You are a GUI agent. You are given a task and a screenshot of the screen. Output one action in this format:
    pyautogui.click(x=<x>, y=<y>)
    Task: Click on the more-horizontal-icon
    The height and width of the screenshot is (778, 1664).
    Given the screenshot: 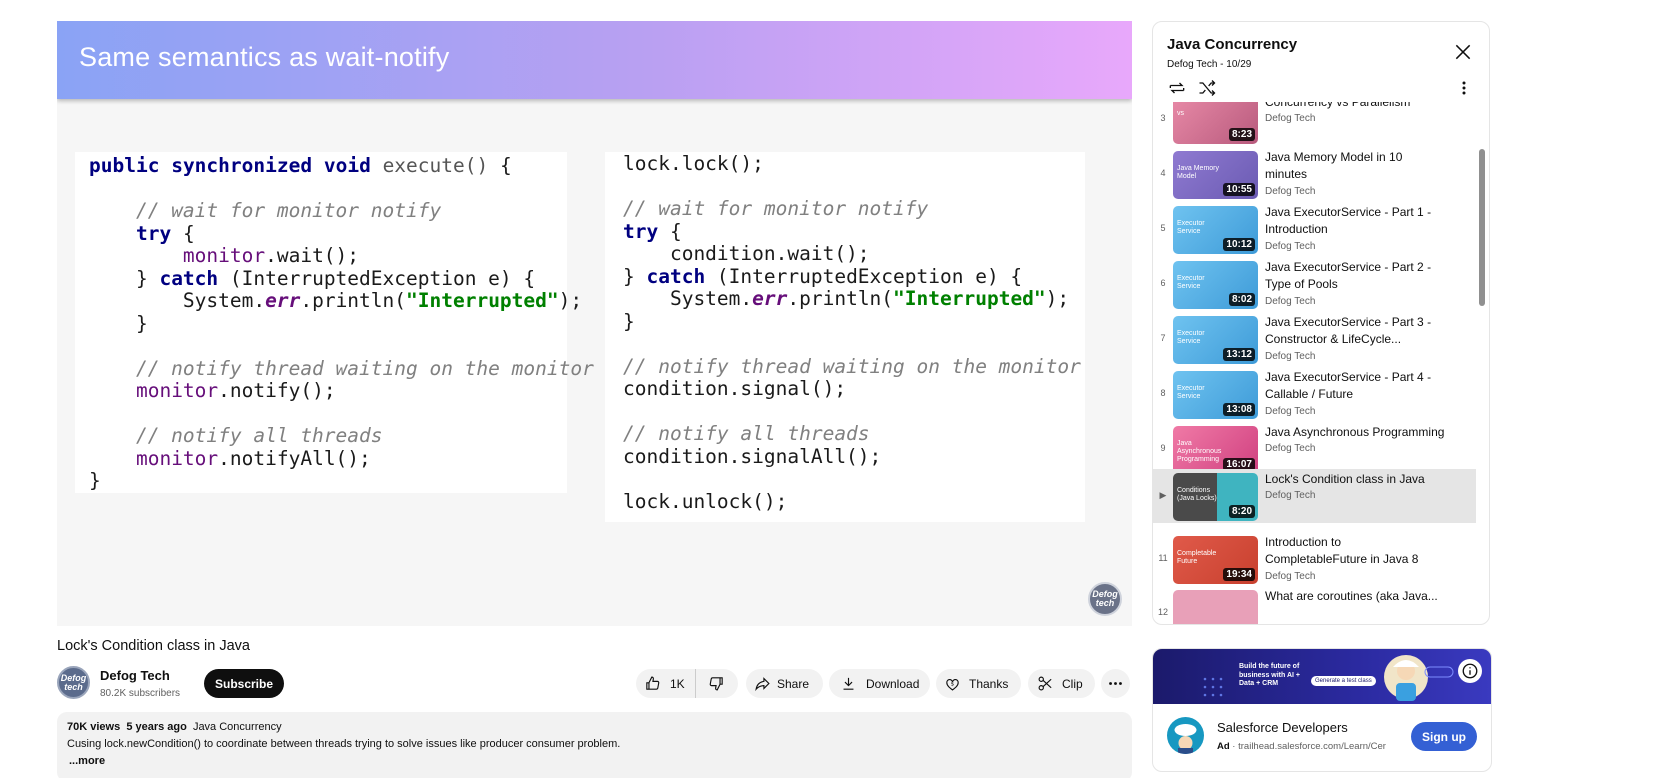 What is the action you would take?
    pyautogui.click(x=1115, y=683)
    